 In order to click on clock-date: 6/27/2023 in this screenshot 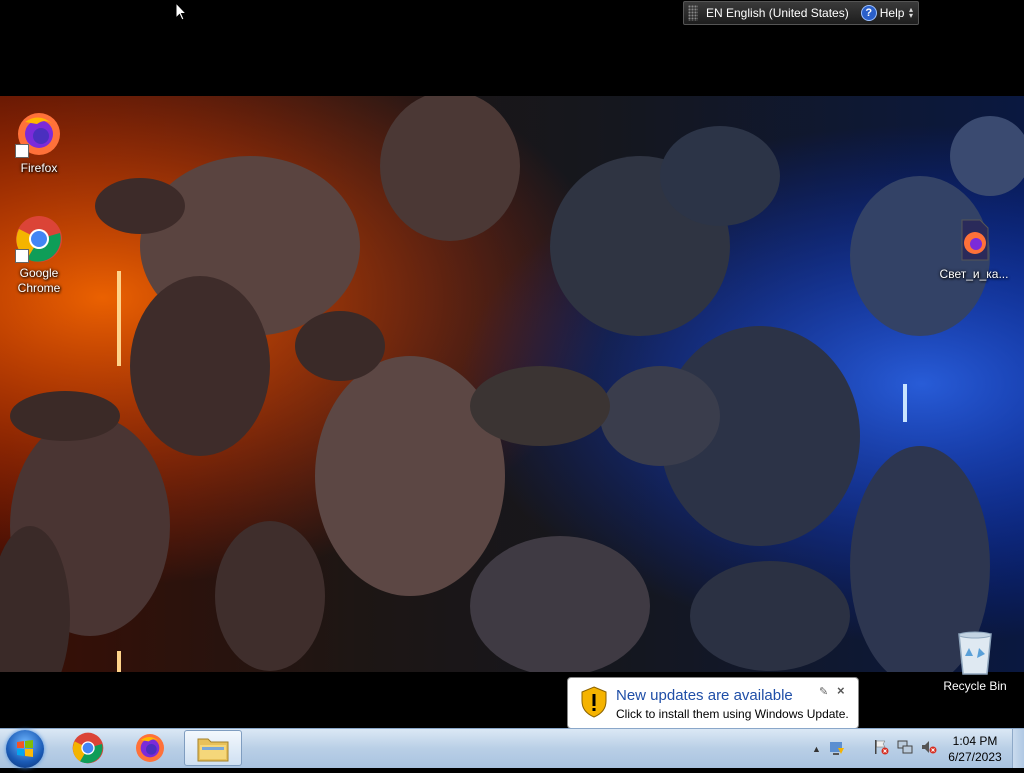, I will do `click(975, 757)`.